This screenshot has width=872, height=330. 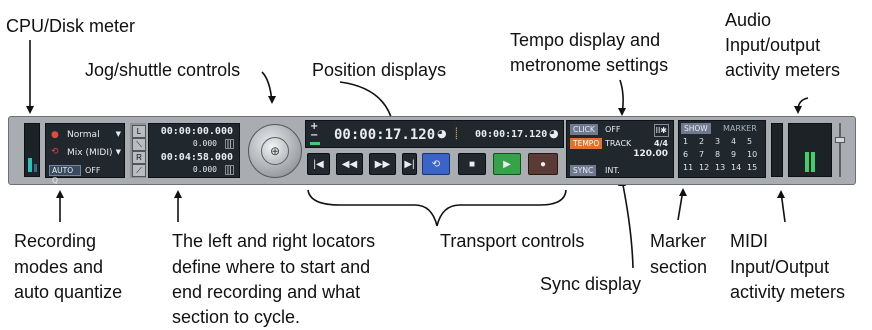 What do you see at coordinates (55, 135) in the screenshot?
I see `record-mode-icon: ●` at bounding box center [55, 135].